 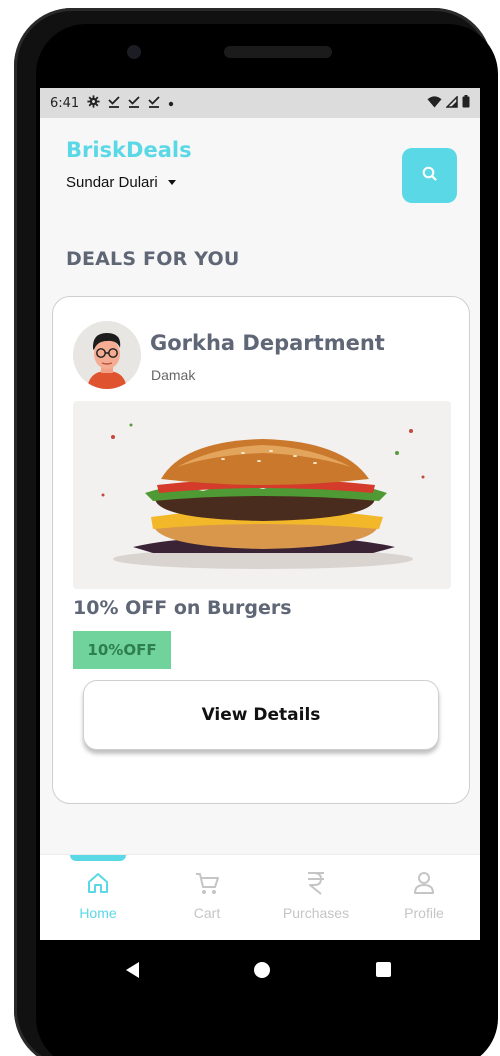 What do you see at coordinates (278, 52) in the screenshot?
I see `earpiece-speaker` at bounding box center [278, 52].